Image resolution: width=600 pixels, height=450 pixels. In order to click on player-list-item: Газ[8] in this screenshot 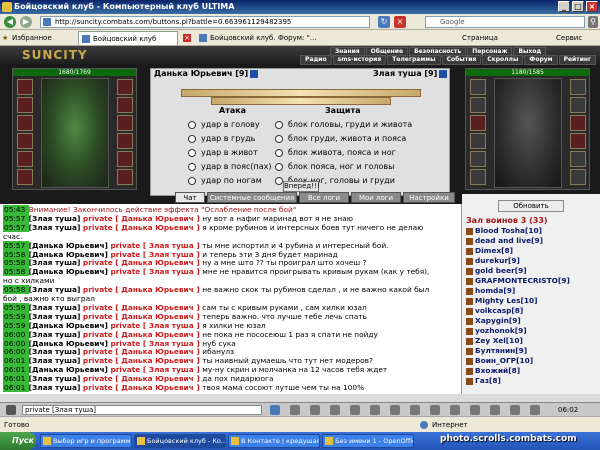, I will do `click(483, 380)`.